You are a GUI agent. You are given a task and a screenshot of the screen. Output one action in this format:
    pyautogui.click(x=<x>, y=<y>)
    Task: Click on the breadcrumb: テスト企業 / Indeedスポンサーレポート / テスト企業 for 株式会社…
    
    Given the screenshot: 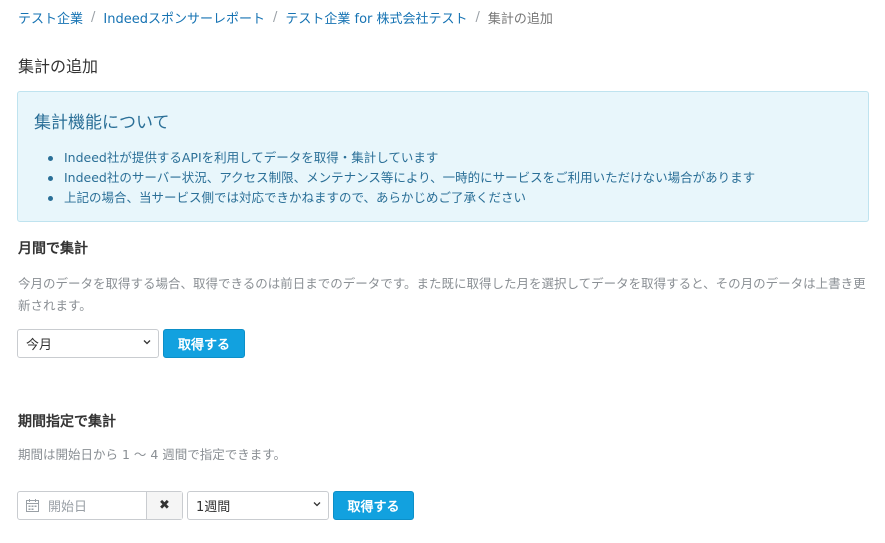 What is the action you would take?
    pyautogui.click(x=285, y=17)
    